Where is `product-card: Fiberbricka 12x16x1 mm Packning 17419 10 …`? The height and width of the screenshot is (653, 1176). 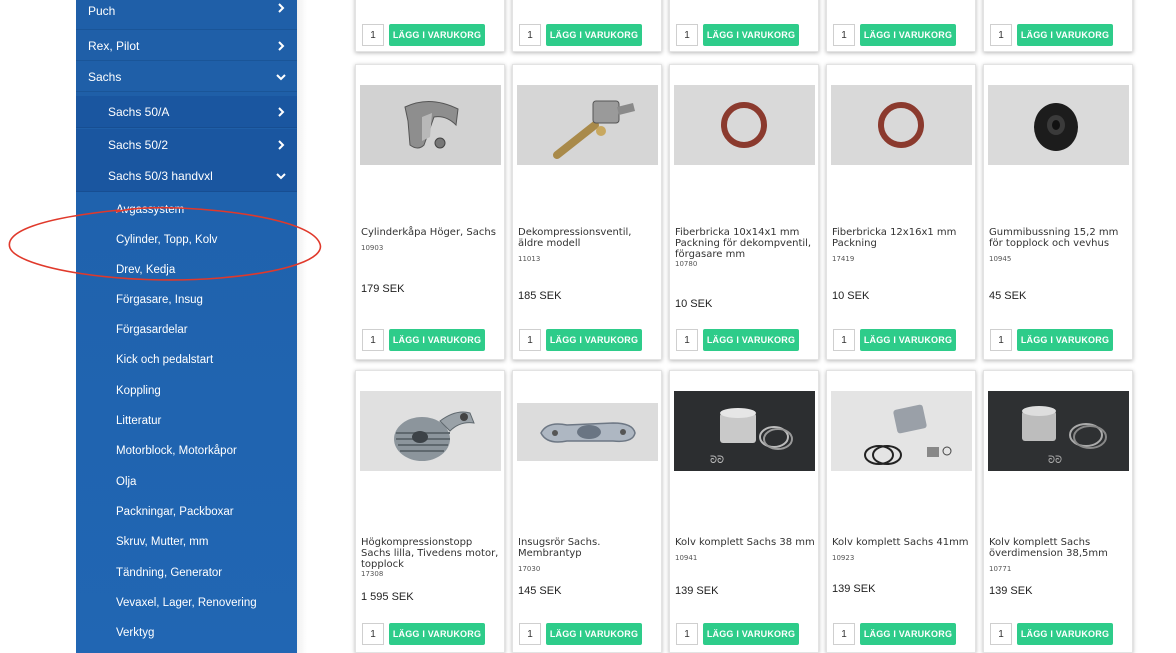 product-card: Fiberbricka 12x16x1 mm Packning 17419 10 … is located at coordinates (901, 212).